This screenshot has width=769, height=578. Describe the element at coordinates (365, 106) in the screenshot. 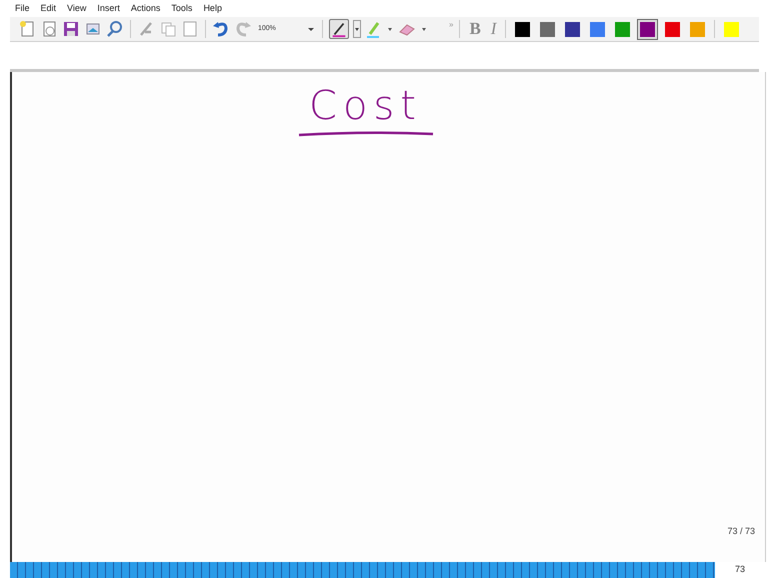

I see `handwritten-heading: Cost` at that location.